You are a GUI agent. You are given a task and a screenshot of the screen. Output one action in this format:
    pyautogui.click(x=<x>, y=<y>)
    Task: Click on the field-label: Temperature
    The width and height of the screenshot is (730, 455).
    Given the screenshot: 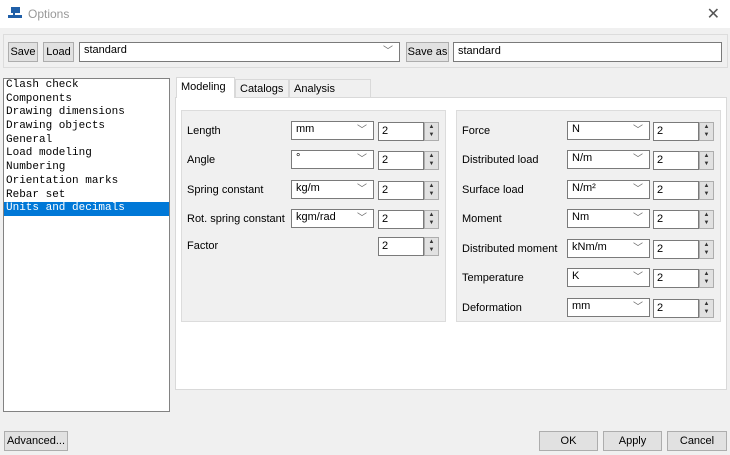 What is the action you would take?
    pyautogui.click(x=493, y=278)
    